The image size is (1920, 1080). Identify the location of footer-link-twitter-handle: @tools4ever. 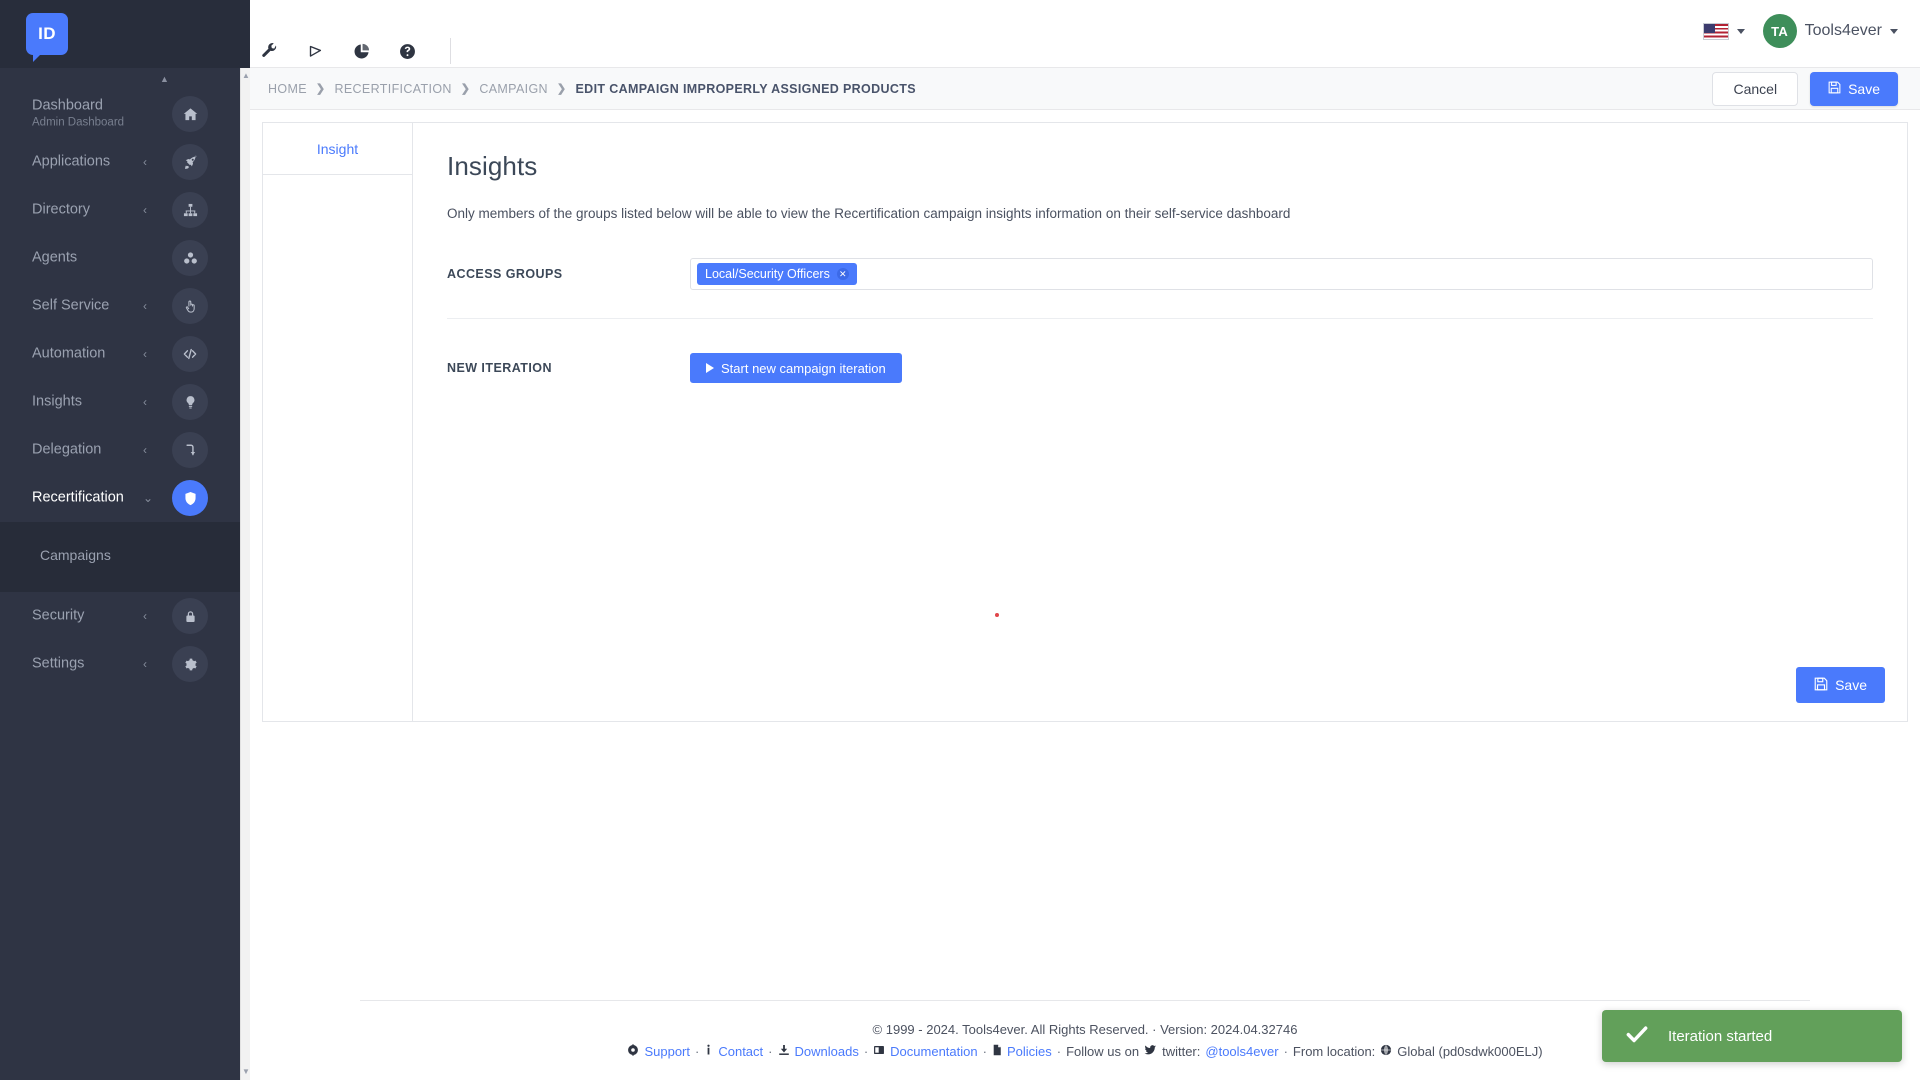
(1241, 1051).